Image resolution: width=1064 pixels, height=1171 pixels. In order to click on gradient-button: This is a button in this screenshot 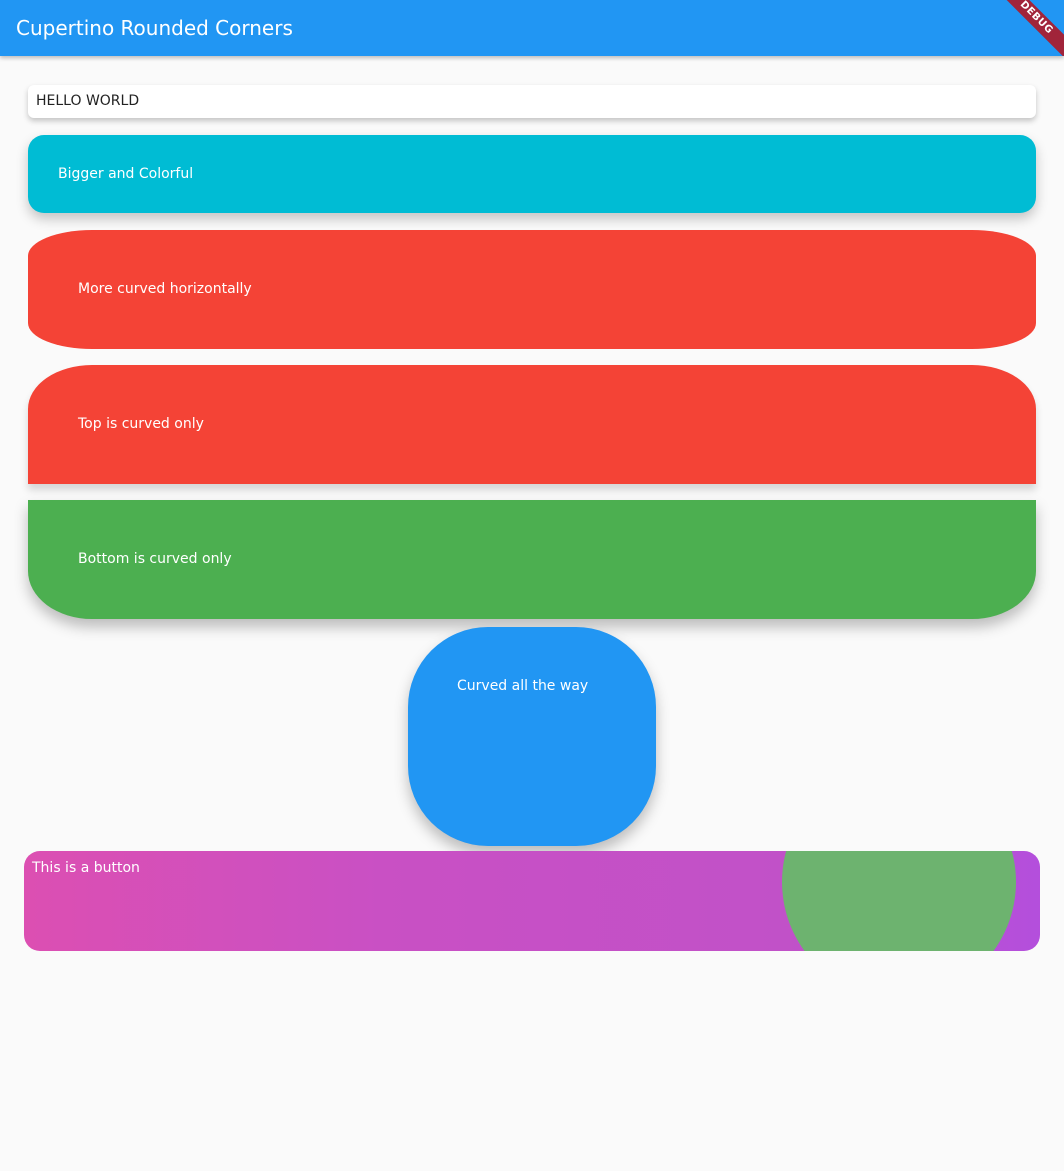, I will do `click(532, 901)`.